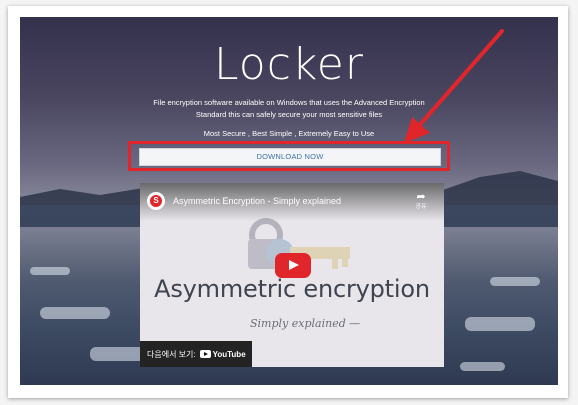  What do you see at coordinates (421, 197) in the screenshot?
I see `share-icon: ➦` at bounding box center [421, 197].